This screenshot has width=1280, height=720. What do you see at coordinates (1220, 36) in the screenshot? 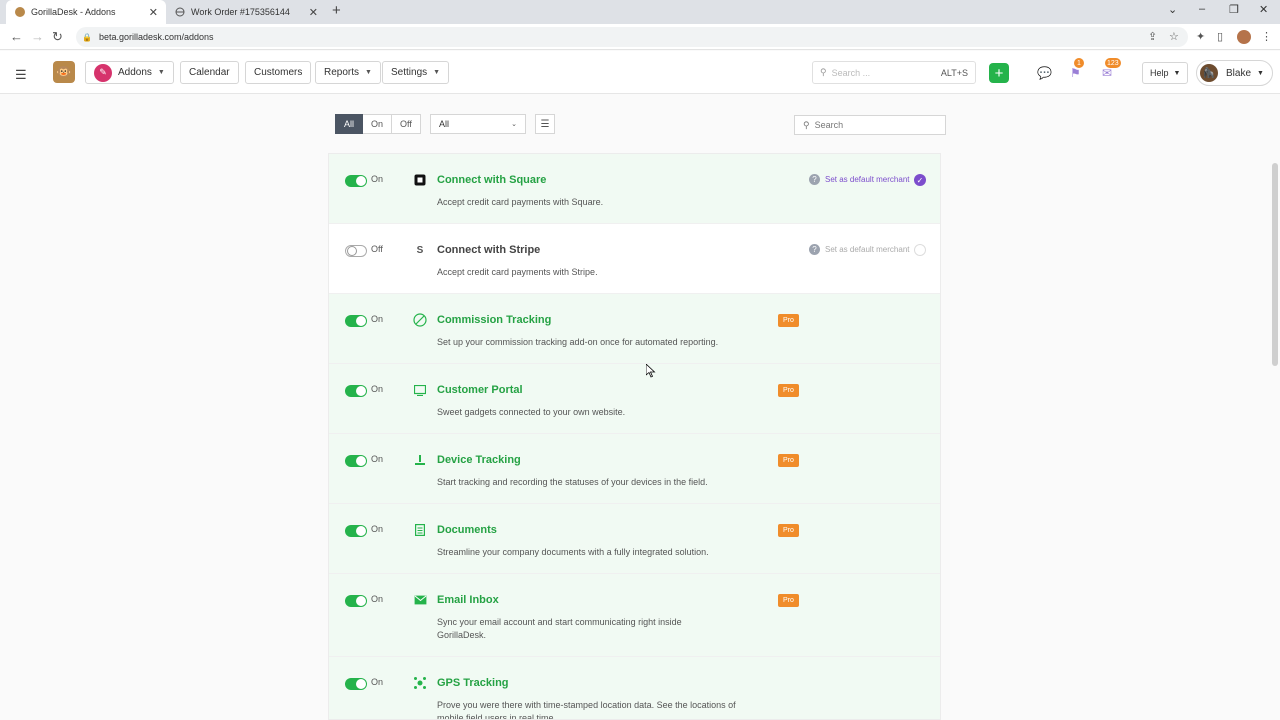
I see `side-panel-icon: ▯` at bounding box center [1220, 36].